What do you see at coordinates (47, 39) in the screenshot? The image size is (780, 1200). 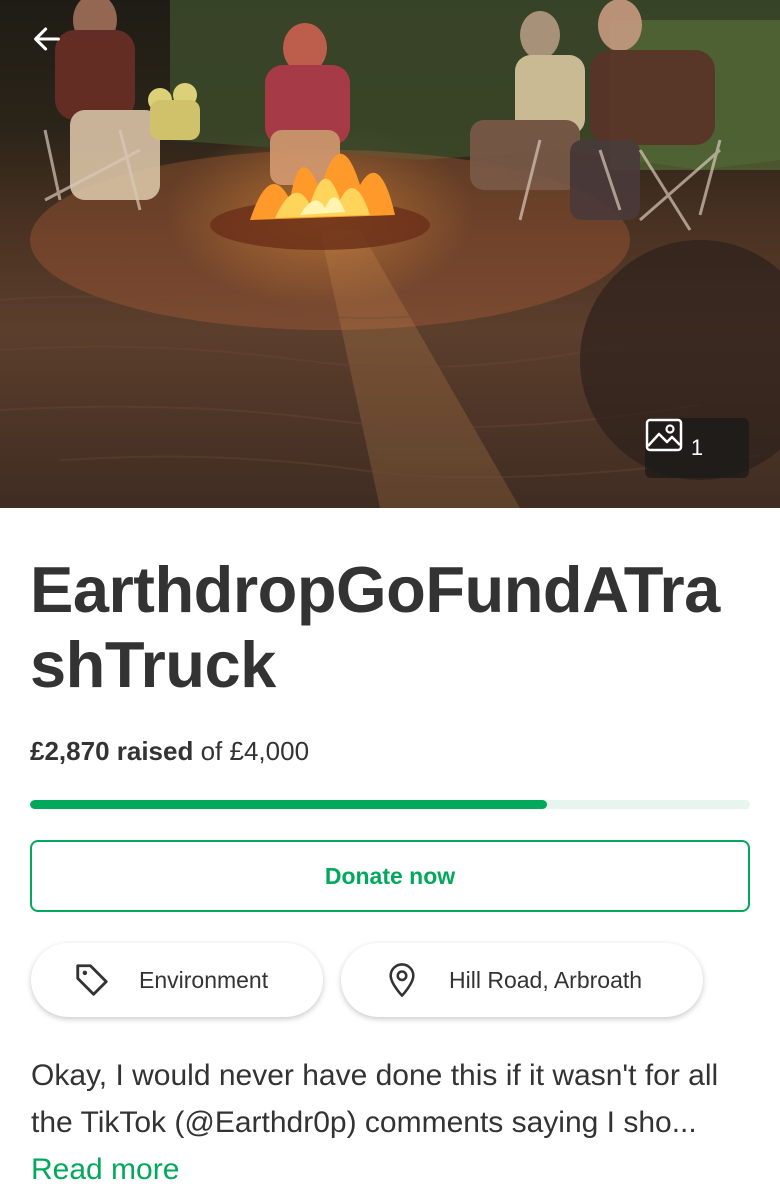 I see `arrow-left-icon` at bounding box center [47, 39].